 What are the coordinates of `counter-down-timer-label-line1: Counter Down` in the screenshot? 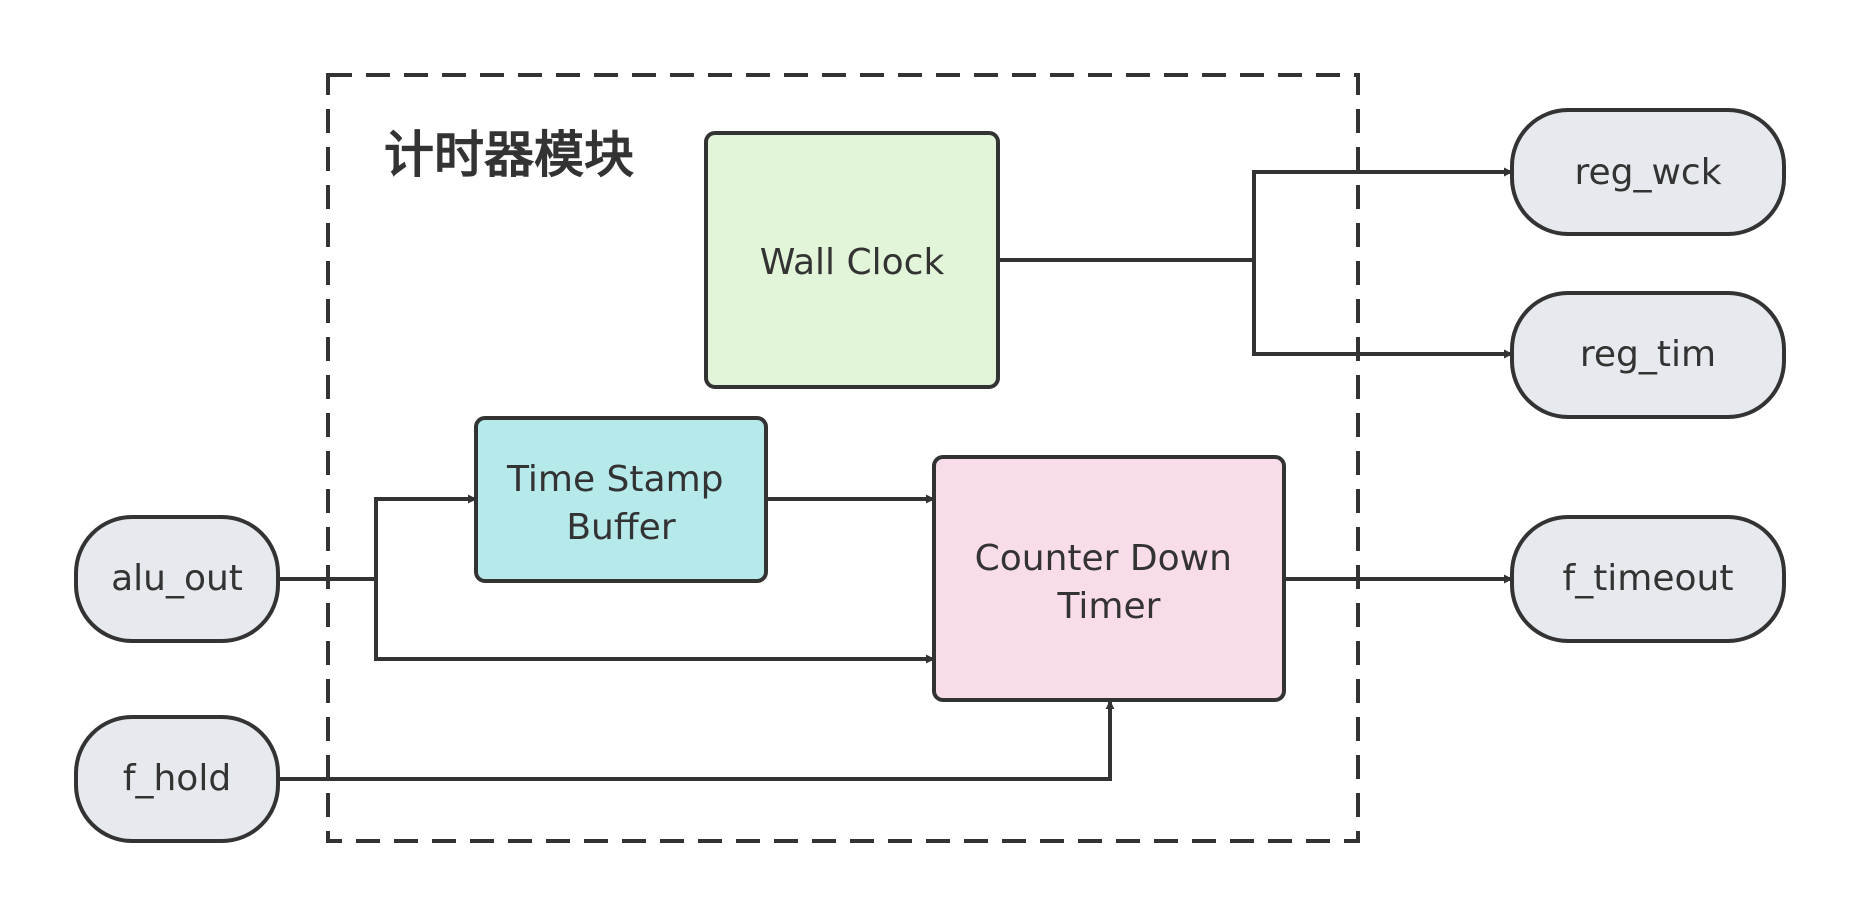 It's located at (1103, 558).